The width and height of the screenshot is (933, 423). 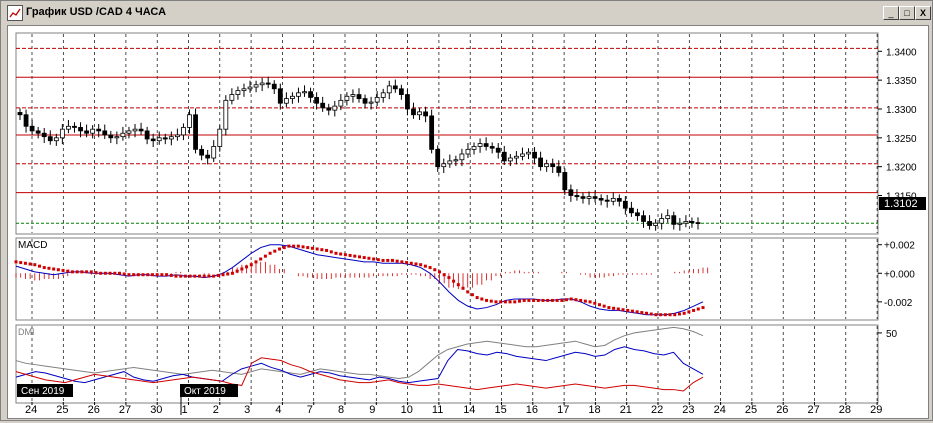 What do you see at coordinates (899, 274) in the screenshot?
I see `macd-tick-label: +0.000` at bounding box center [899, 274].